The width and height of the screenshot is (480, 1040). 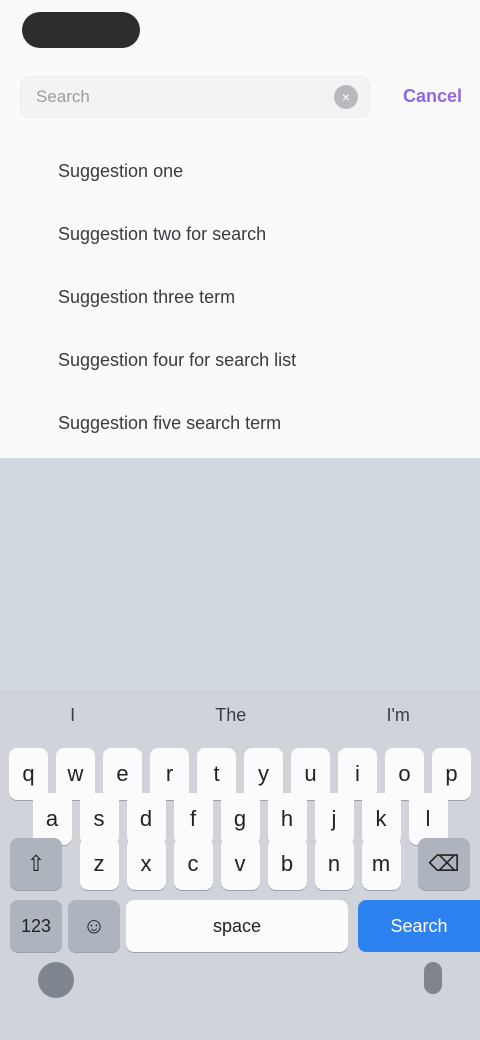 I want to click on keyboard-suggestion: The, so click(x=230, y=715).